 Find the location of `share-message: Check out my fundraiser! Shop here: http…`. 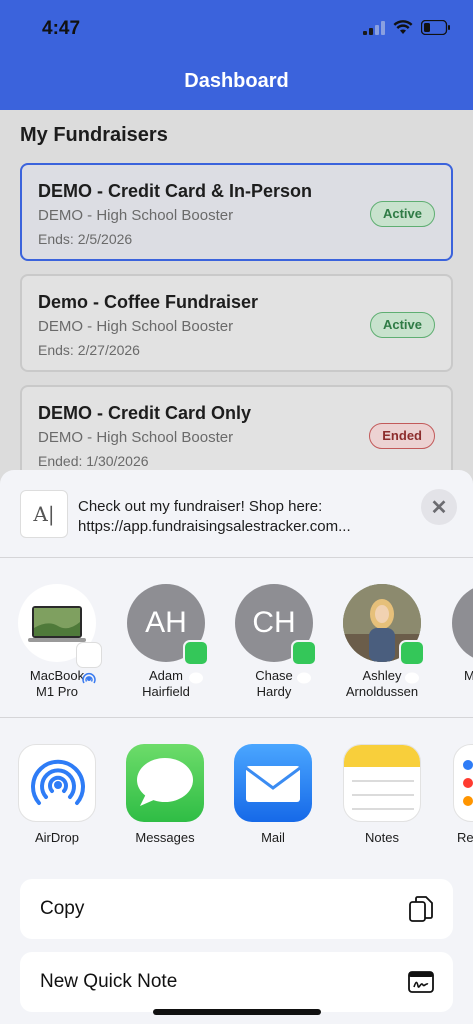

share-message: Check out my fundraiser! Shop here: http… is located at coordinates (243, 517).